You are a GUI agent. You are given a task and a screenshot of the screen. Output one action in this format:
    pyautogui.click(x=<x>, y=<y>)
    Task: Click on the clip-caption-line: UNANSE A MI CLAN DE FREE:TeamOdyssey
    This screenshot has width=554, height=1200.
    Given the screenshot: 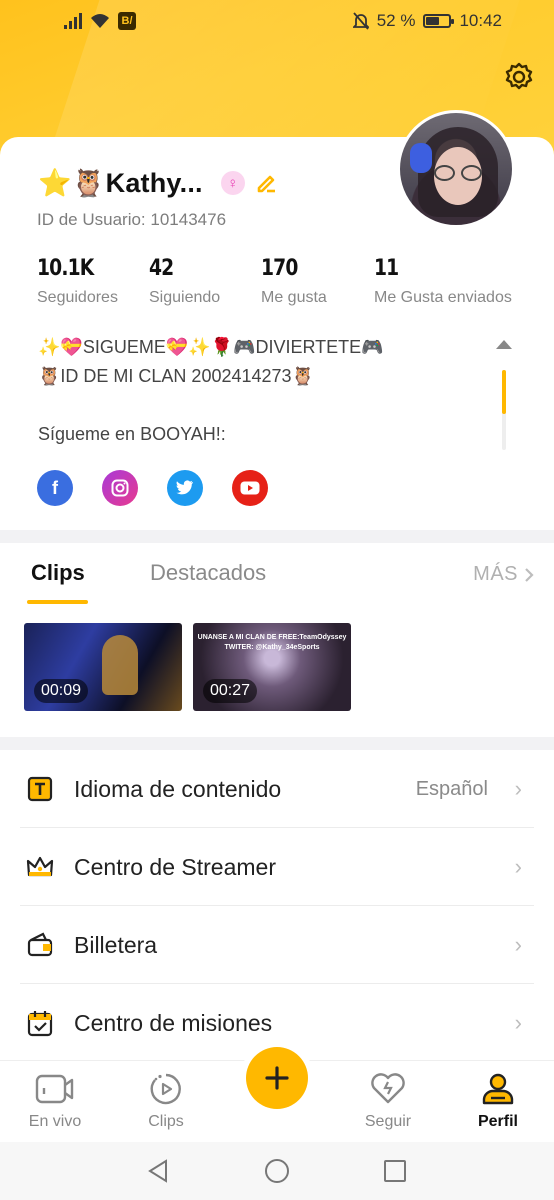 What is the action you would take?
    pyautogui.click(x=272, y=637)
    